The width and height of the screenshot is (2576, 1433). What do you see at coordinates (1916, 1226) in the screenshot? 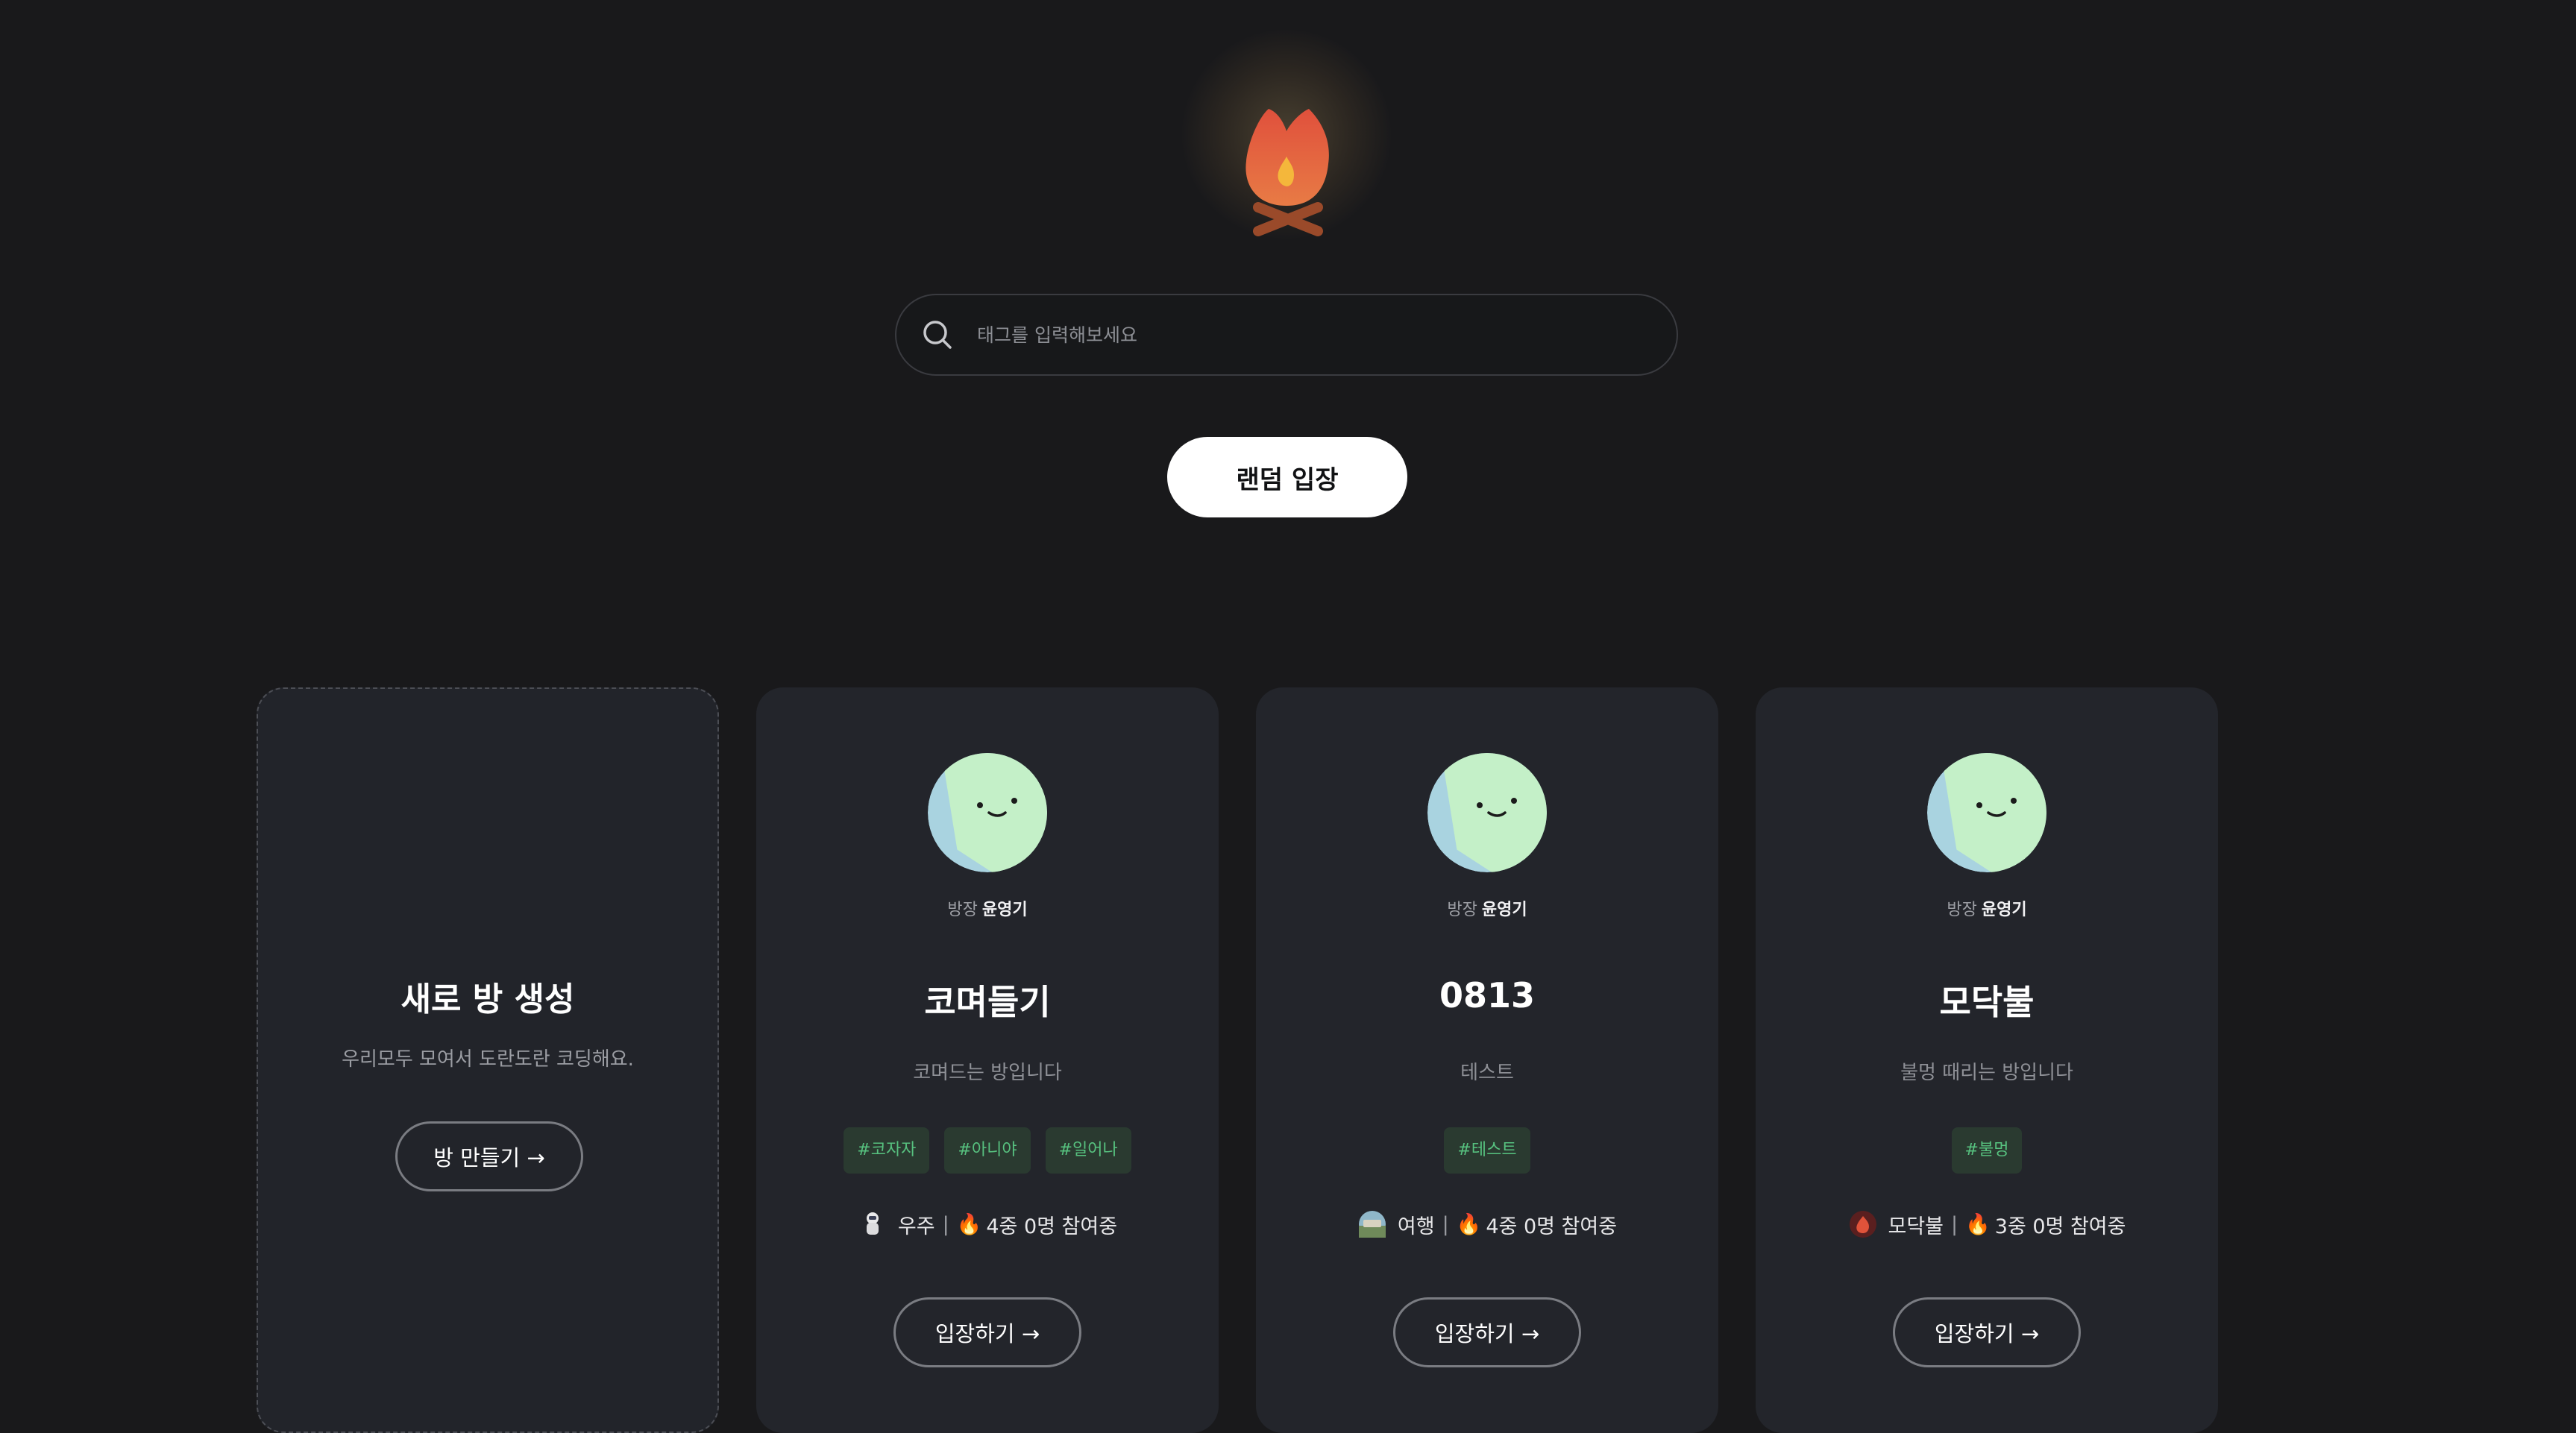
I see `room-theme: 모닥불` at bounding box center [1916, 1226].